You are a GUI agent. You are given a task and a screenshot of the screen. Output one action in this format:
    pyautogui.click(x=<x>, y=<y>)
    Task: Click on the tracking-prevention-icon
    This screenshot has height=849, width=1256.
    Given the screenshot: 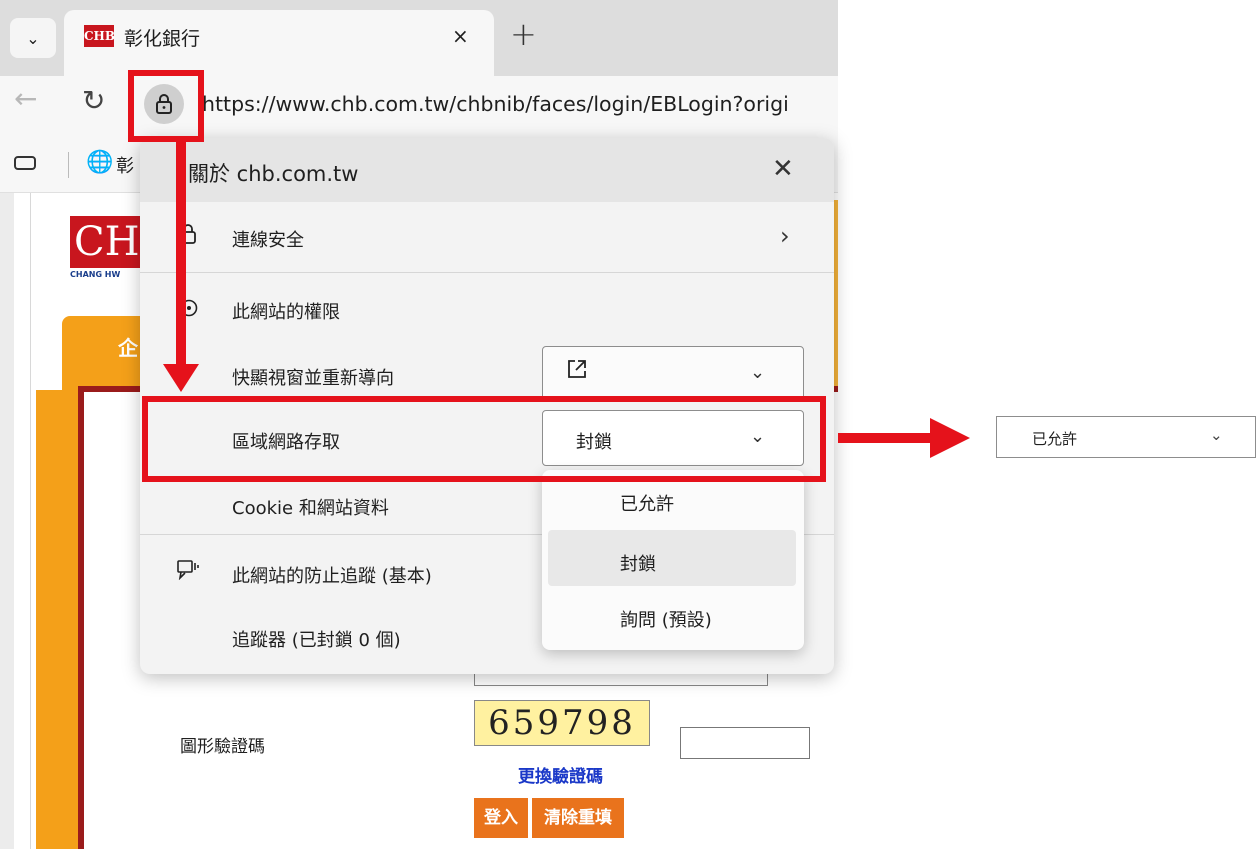 What is the action you would take?
    pyautogui.click(x=188, y=571)
    